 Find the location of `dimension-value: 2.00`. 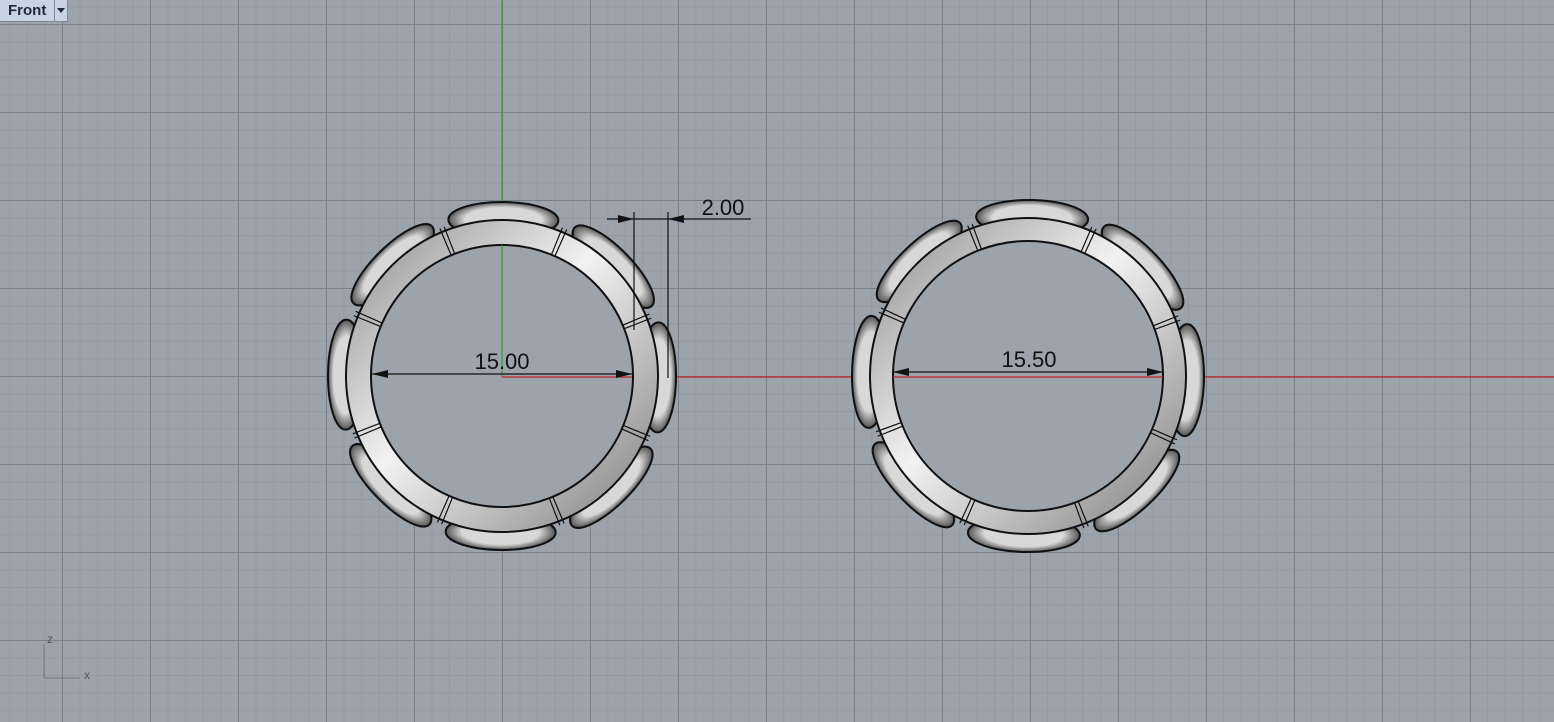

dimension-value: 2.00 is located at coordinates (723, 207).